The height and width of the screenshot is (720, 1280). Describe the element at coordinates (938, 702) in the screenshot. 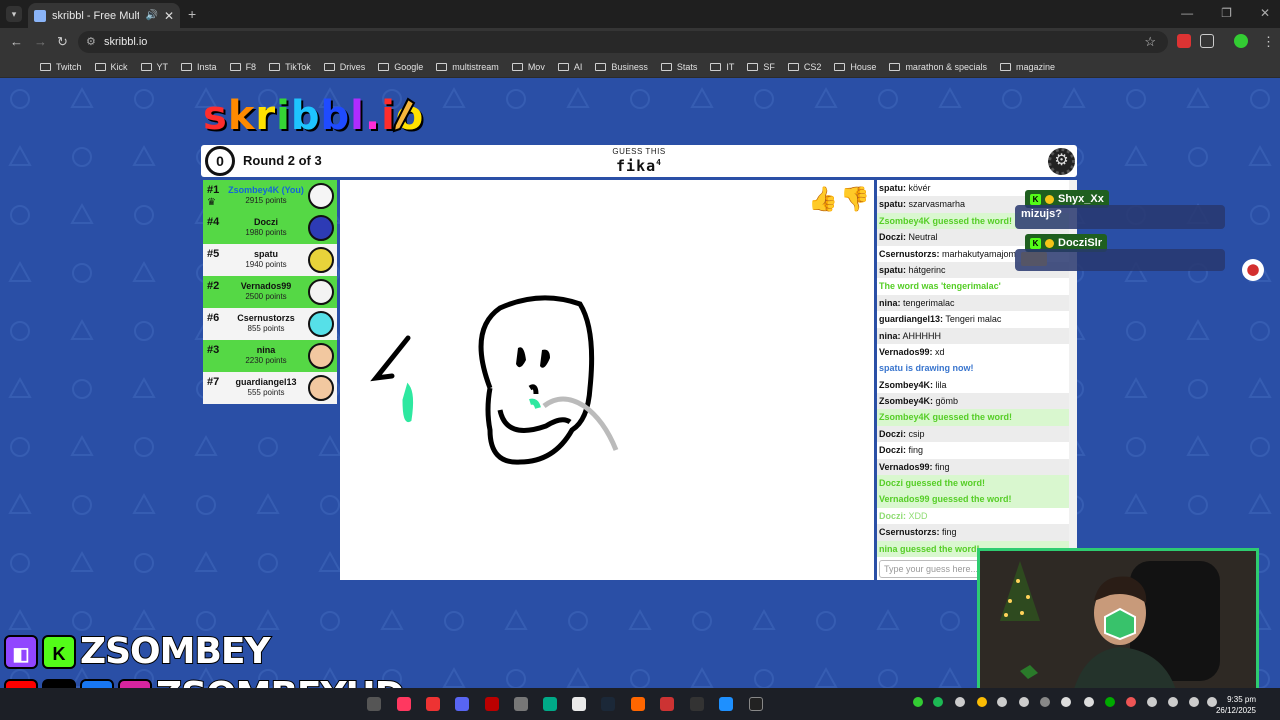

I see `spotify-tray-icon` at that location.